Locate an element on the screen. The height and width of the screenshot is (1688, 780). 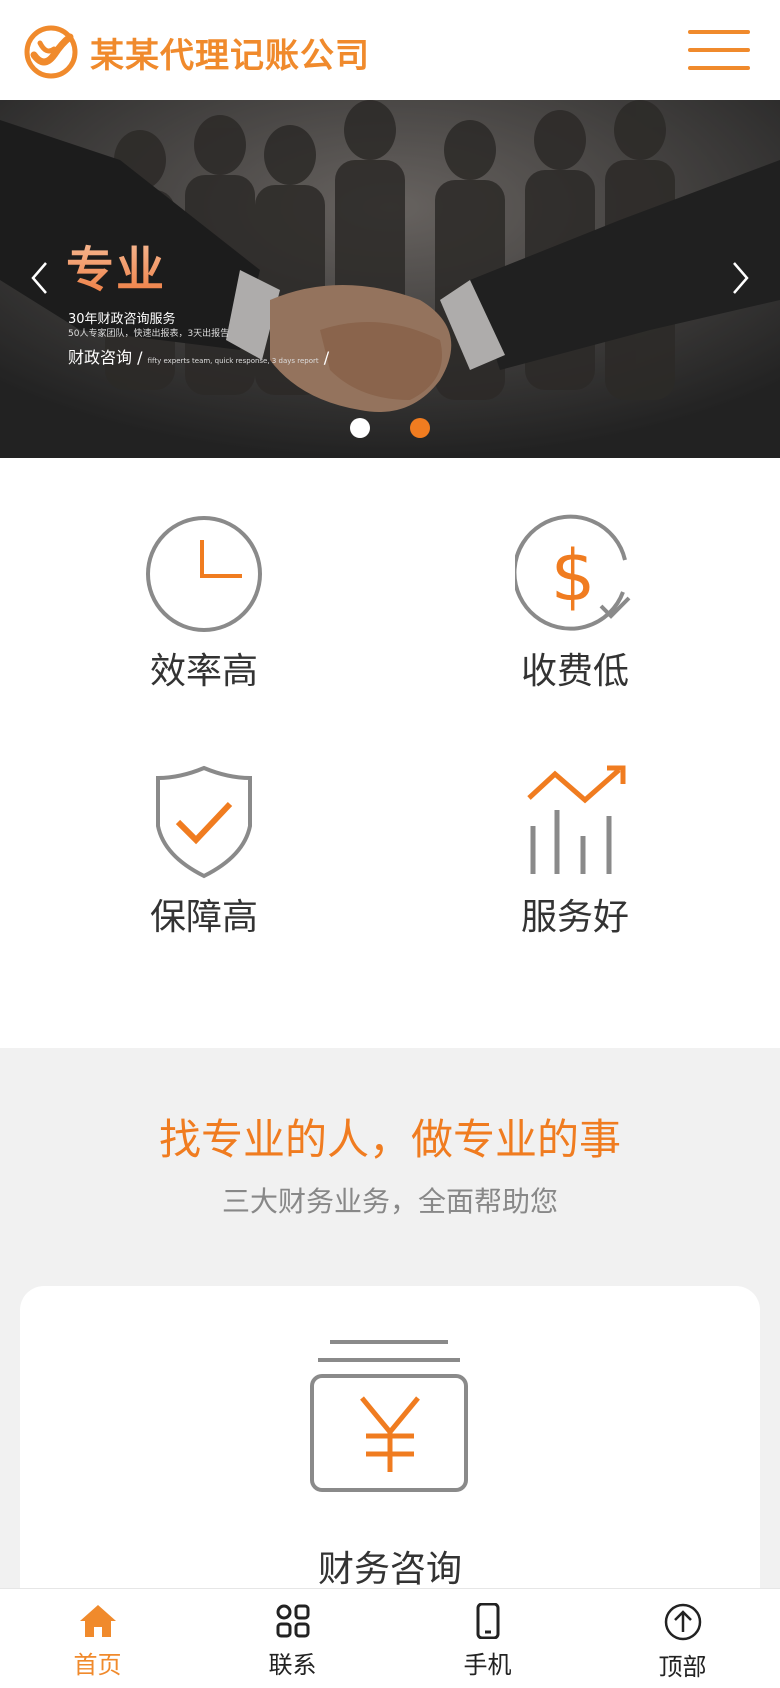
nav-label: 首页 is located at coordinates (97, 1665).